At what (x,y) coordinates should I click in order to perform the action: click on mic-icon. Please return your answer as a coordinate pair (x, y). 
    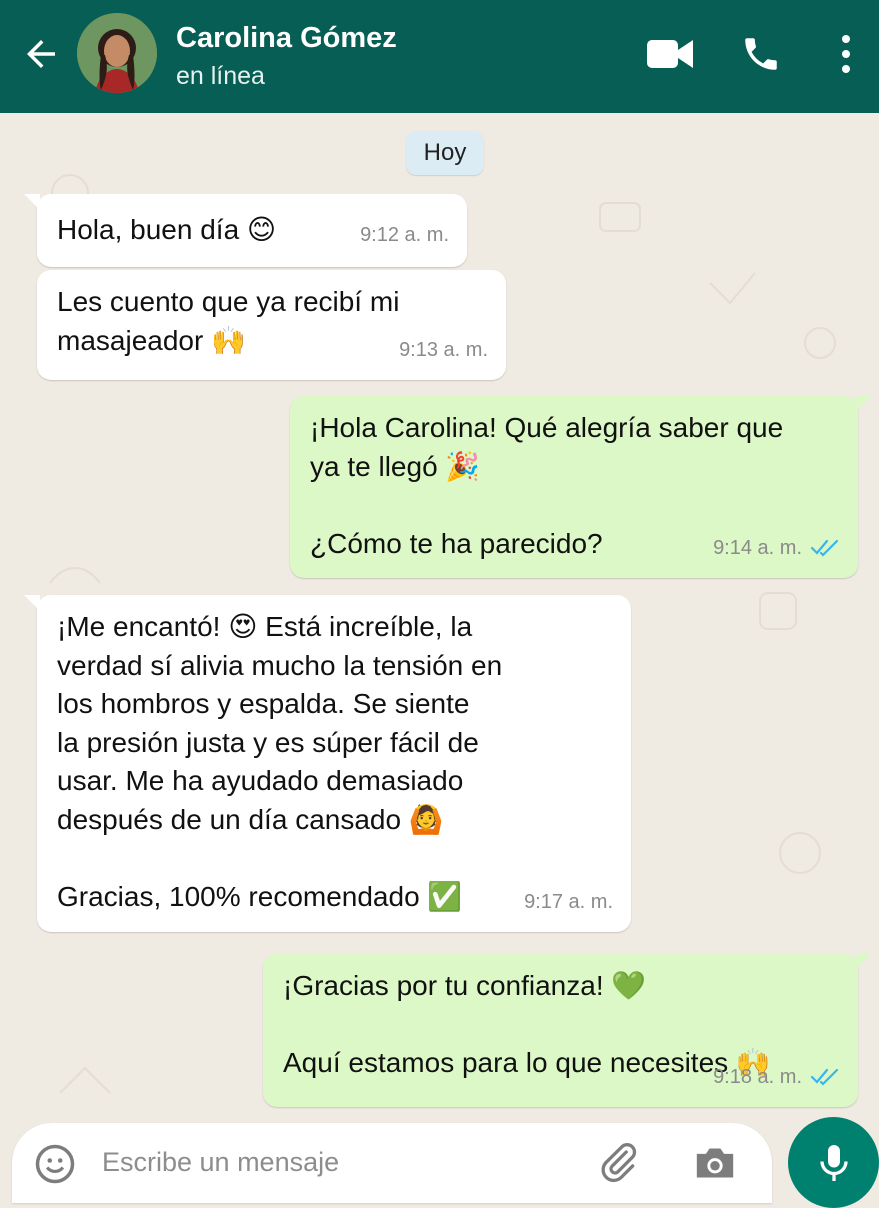
    Looking at the image, I should click on (834, 1163).